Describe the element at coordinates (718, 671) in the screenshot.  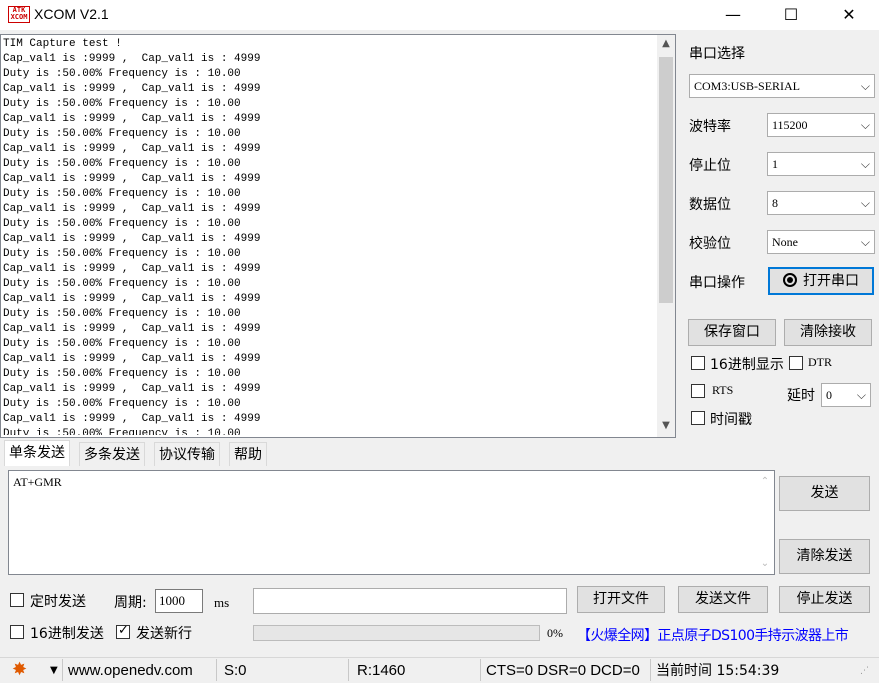
I see `current-time: 当前时间 15:54:39` at that location.